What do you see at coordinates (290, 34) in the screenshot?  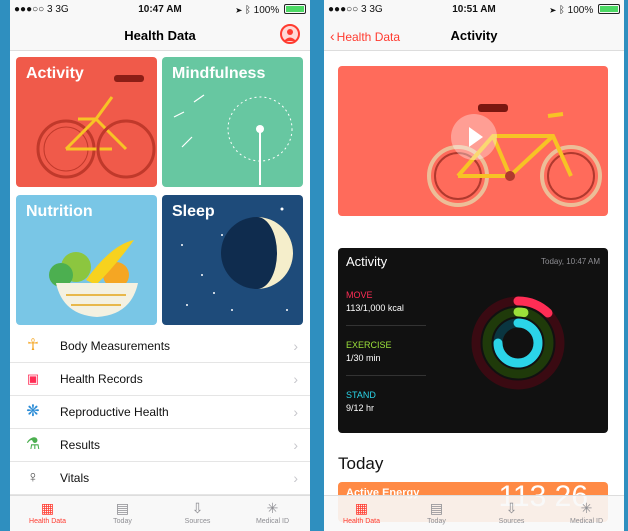 I see `profile-icon` at bounding box center [290, 34].